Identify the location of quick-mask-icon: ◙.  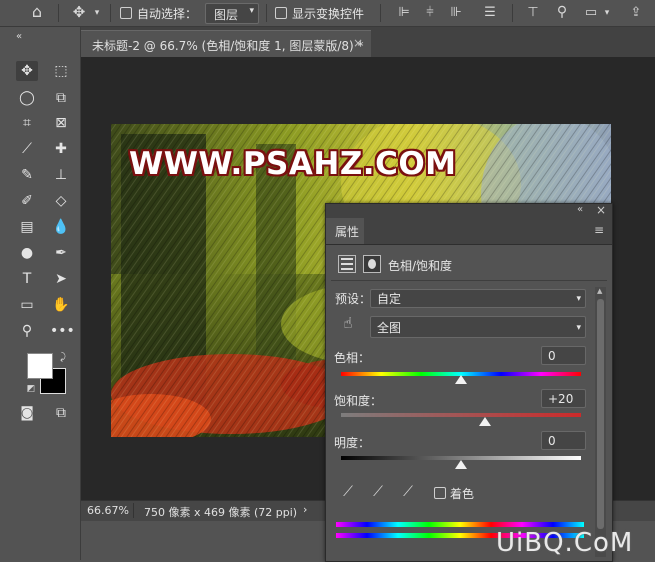
(27, 413).